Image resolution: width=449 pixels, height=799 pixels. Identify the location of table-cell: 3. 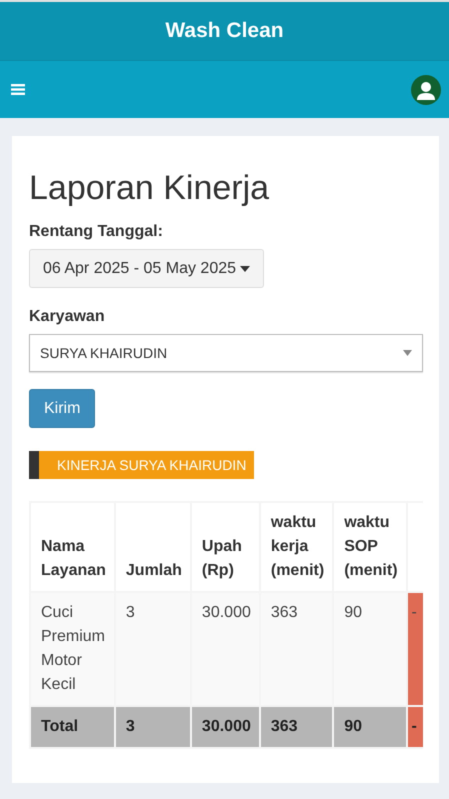
(152, 649).